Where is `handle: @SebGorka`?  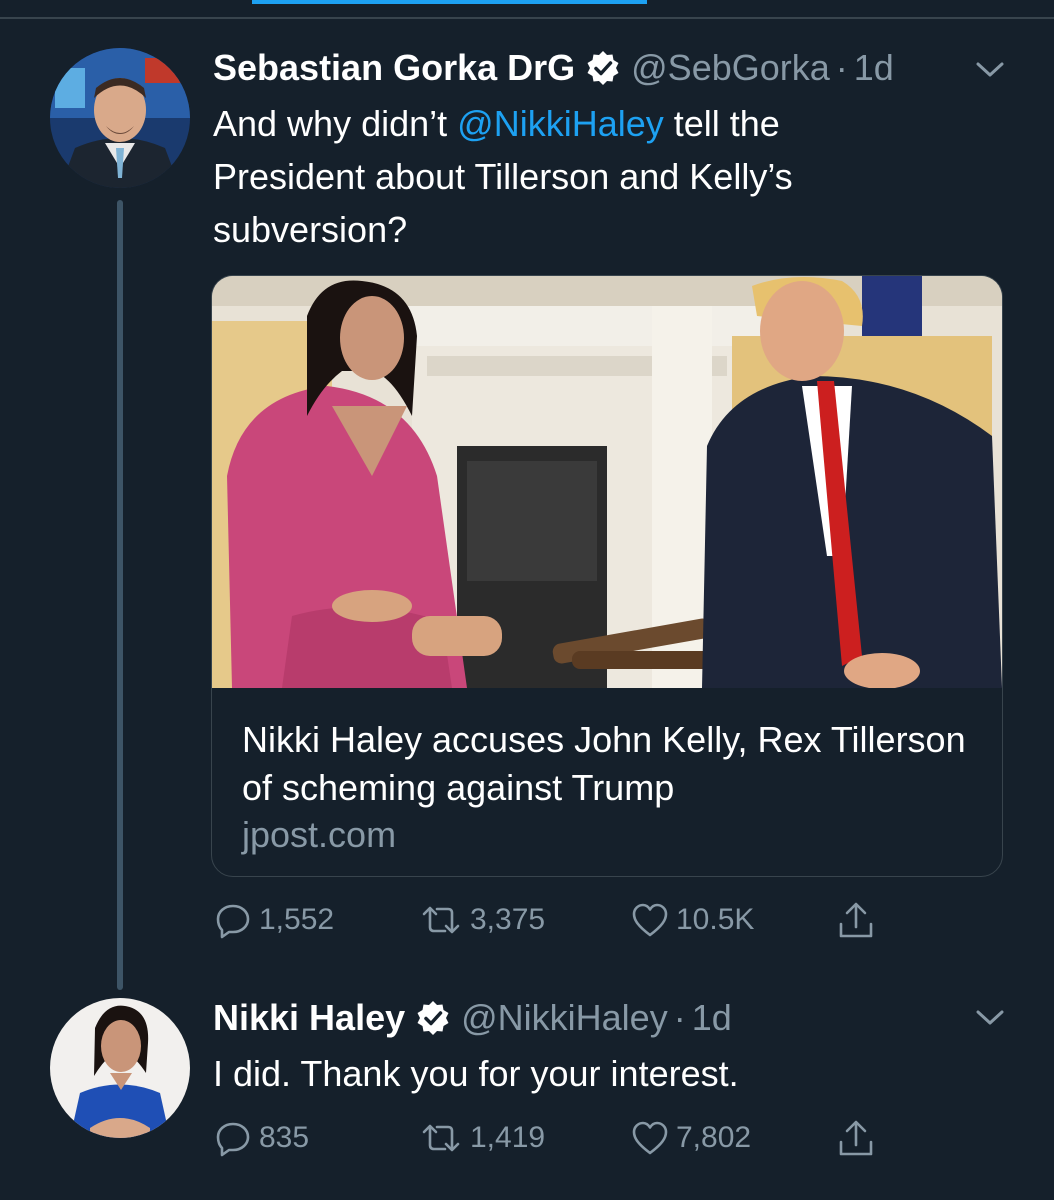
handle: @SebGorka is located at coordinates (730, 68).